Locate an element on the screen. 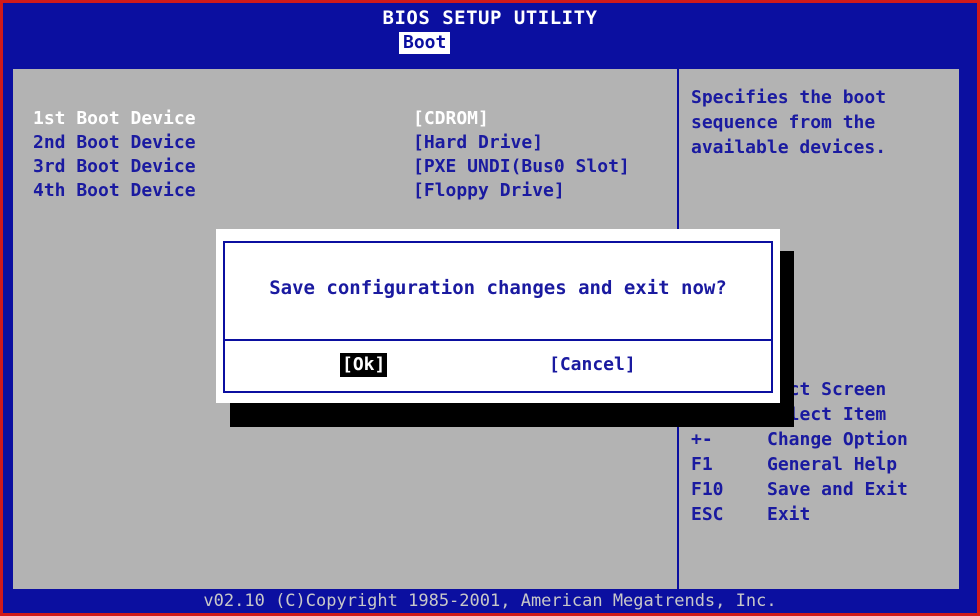  key-name: ESC is located at coordinates (707, 514).